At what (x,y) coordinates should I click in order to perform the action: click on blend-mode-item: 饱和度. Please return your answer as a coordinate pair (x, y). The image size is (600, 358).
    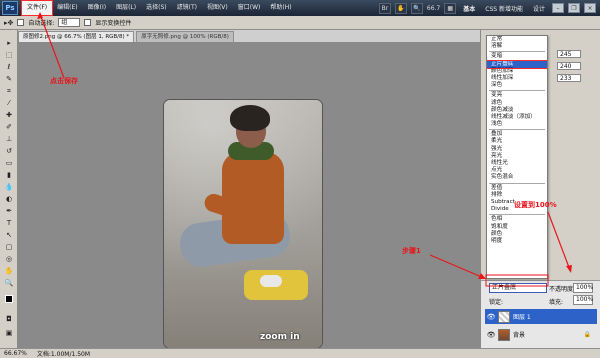
    Looking at the image, I should click on (517, 227).